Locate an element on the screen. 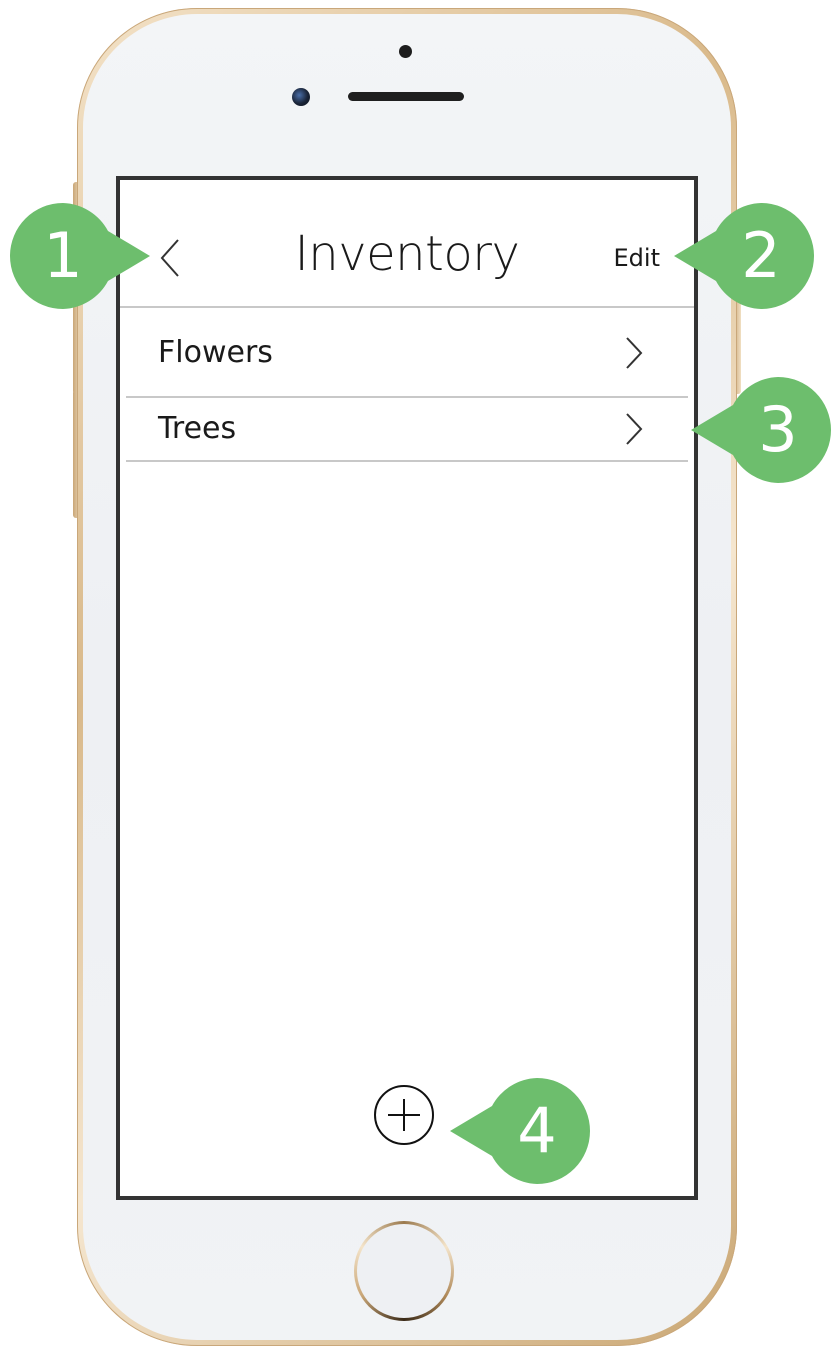 This screenshot has height=1354, width=831. page-title: Inventory is located at coordinates (407, 254).